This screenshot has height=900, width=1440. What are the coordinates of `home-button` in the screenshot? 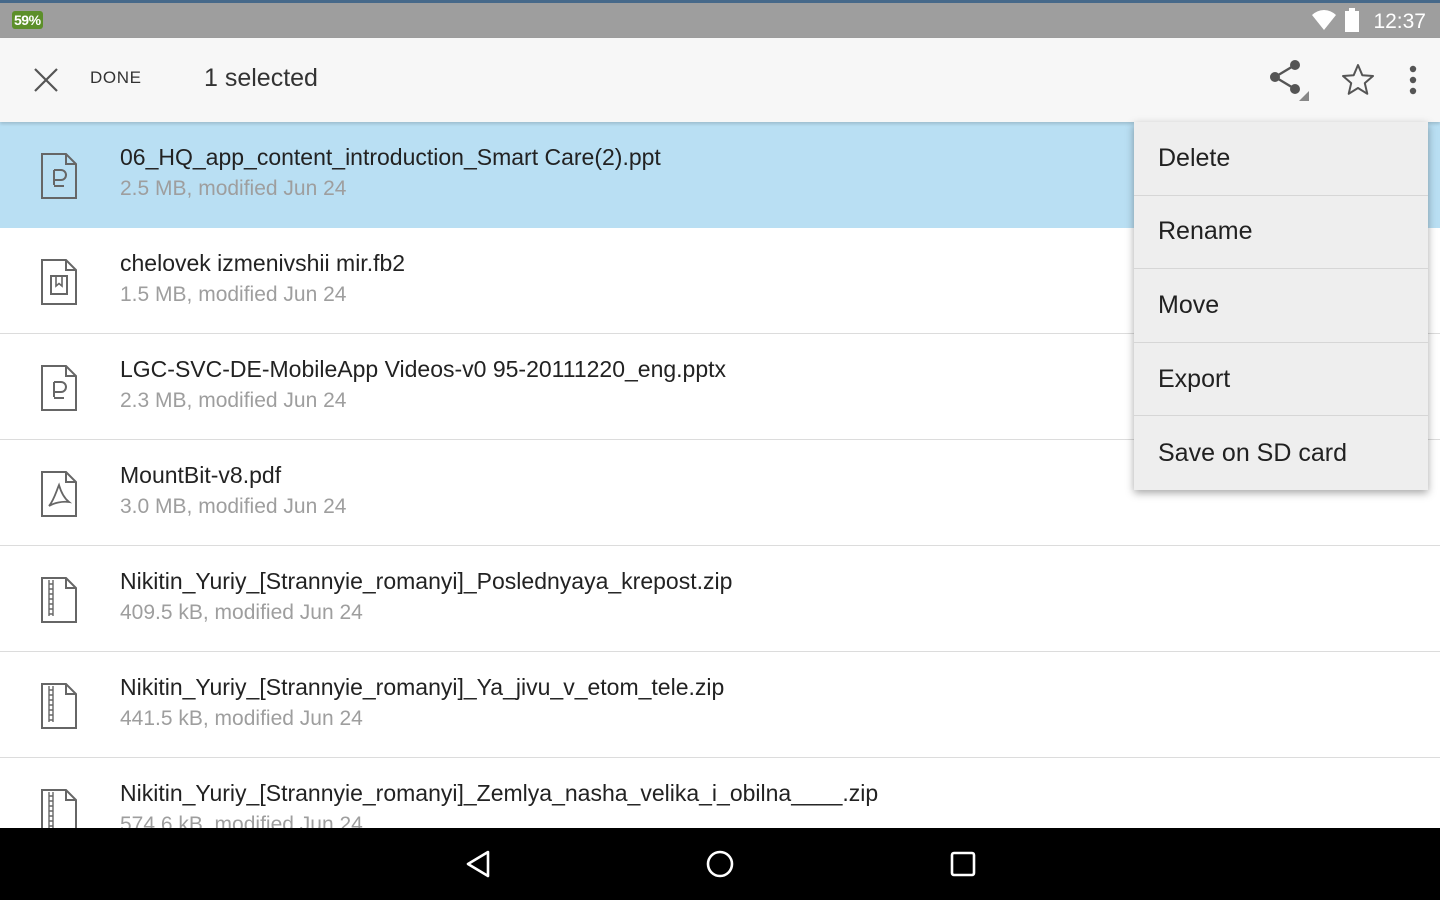 It's located at (720, 864).